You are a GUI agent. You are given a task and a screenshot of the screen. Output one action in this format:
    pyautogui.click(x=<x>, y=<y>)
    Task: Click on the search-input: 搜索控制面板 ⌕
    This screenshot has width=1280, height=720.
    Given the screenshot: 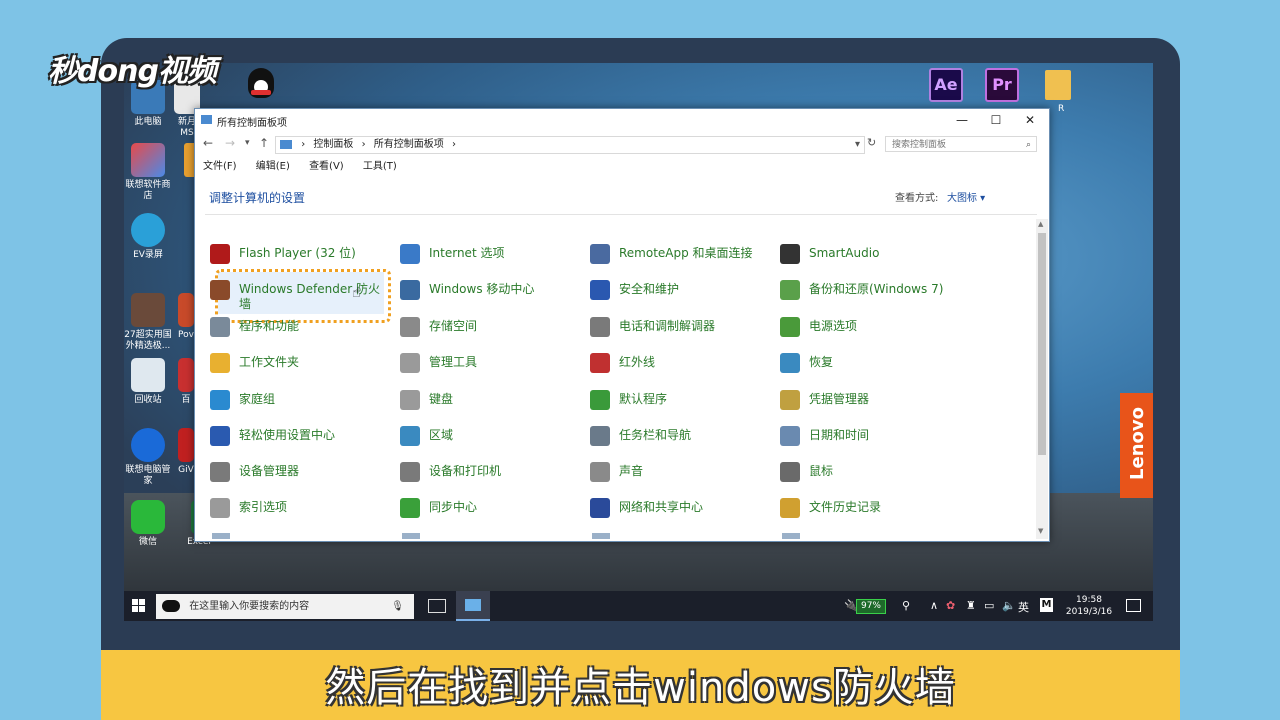 What is the action you would take?
    pyautogui.click(x=961, y=144)
    